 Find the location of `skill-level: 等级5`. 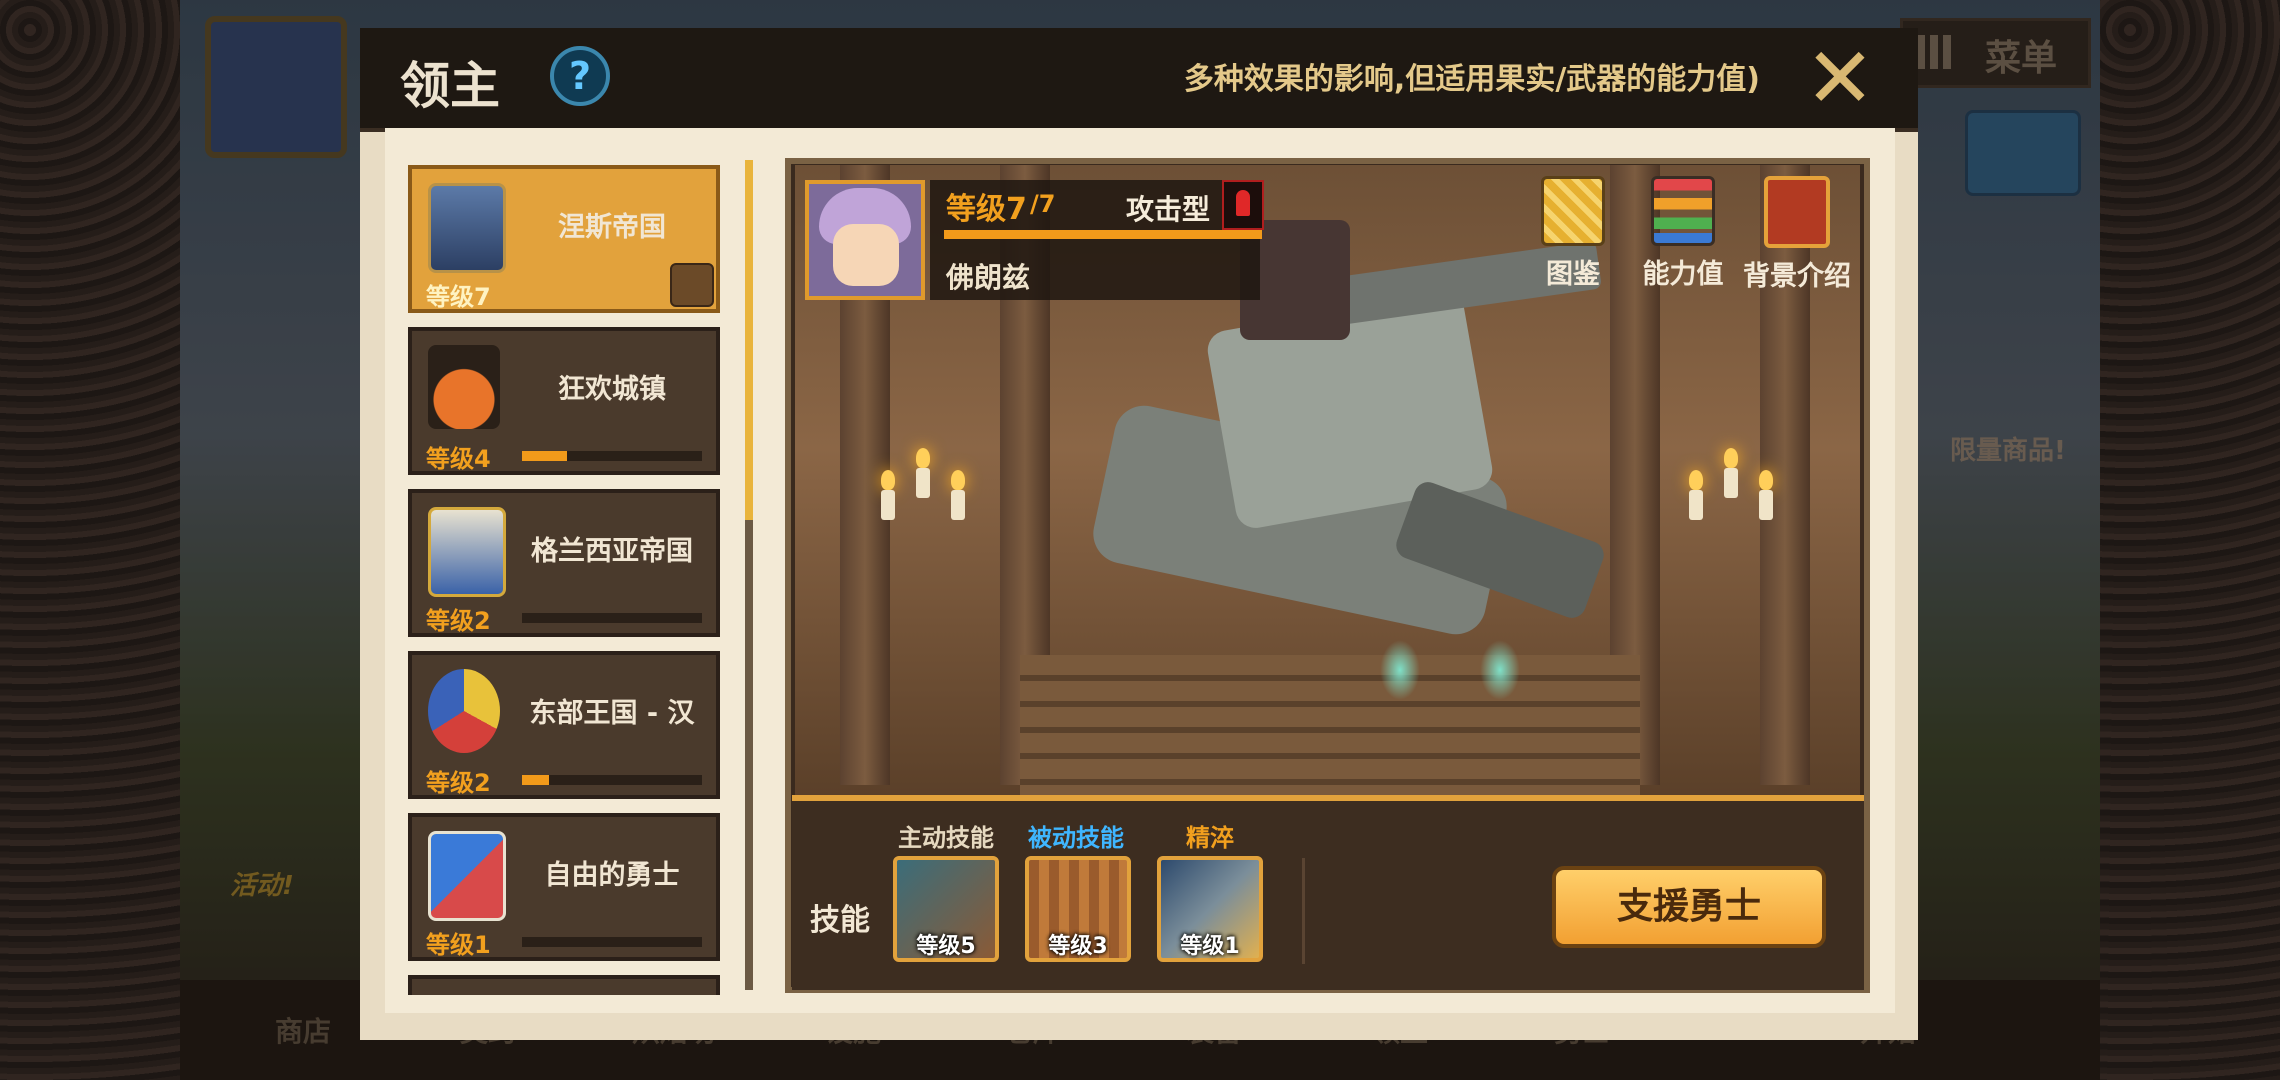

skill-level: 等级5 is located at coordinates (946, 946).